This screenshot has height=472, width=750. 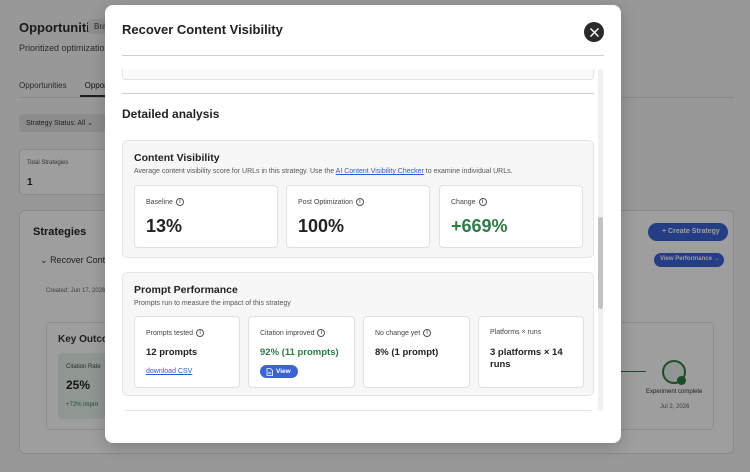 I want to click on no-change-label-row: No change yet i, so click(x=403, y=333).